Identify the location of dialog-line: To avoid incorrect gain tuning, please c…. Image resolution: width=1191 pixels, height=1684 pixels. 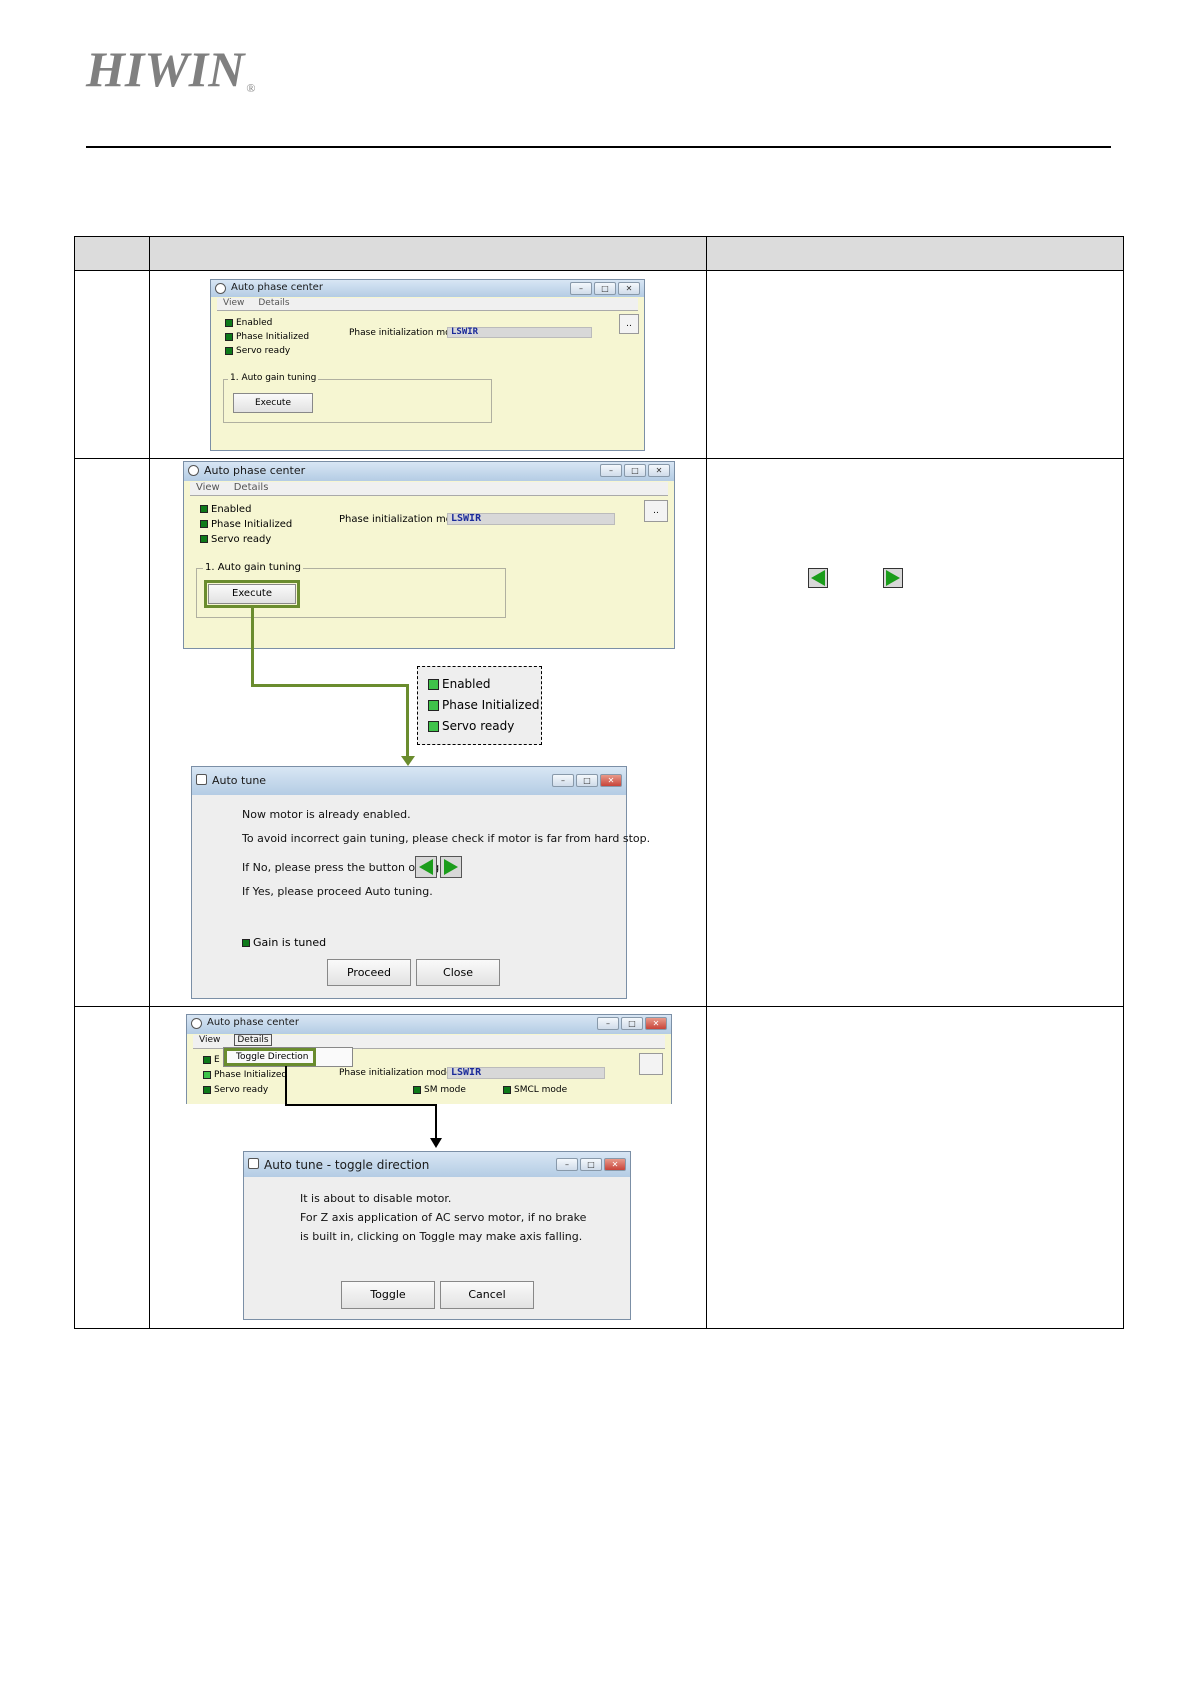
(446, 838).